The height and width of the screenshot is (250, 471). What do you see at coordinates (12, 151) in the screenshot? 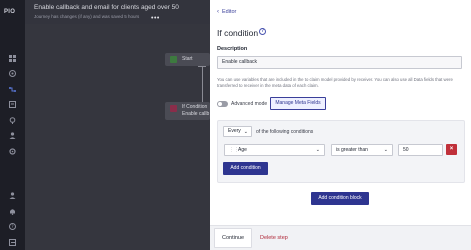
I see `settings-icon` at bounding box center [12, 151].